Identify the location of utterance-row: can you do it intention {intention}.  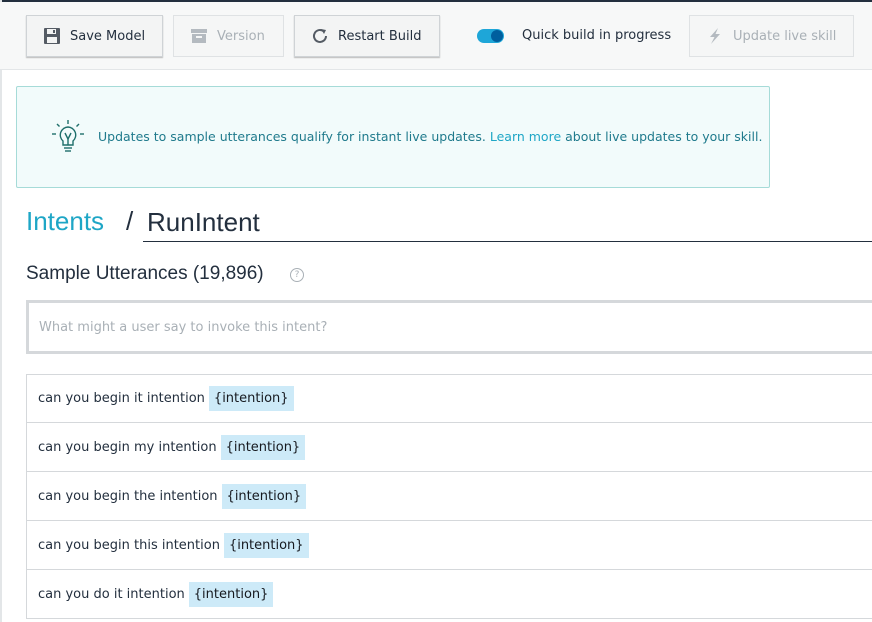
(449, 594).